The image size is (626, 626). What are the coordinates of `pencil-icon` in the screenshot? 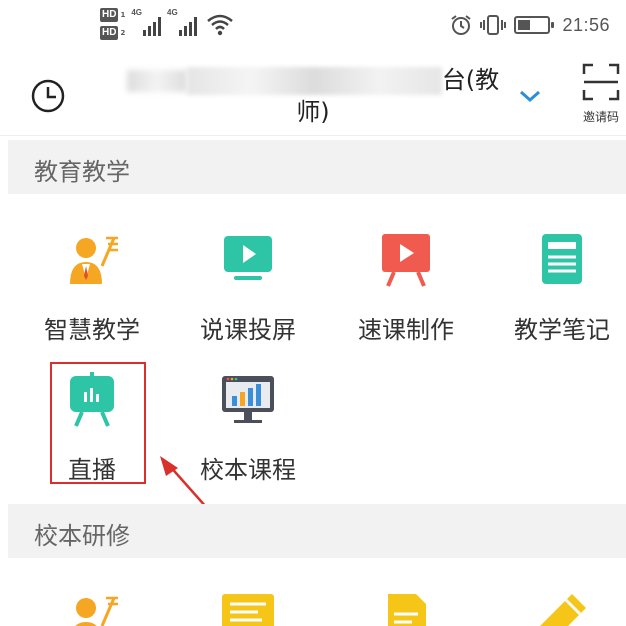 It's located at (563, 610).